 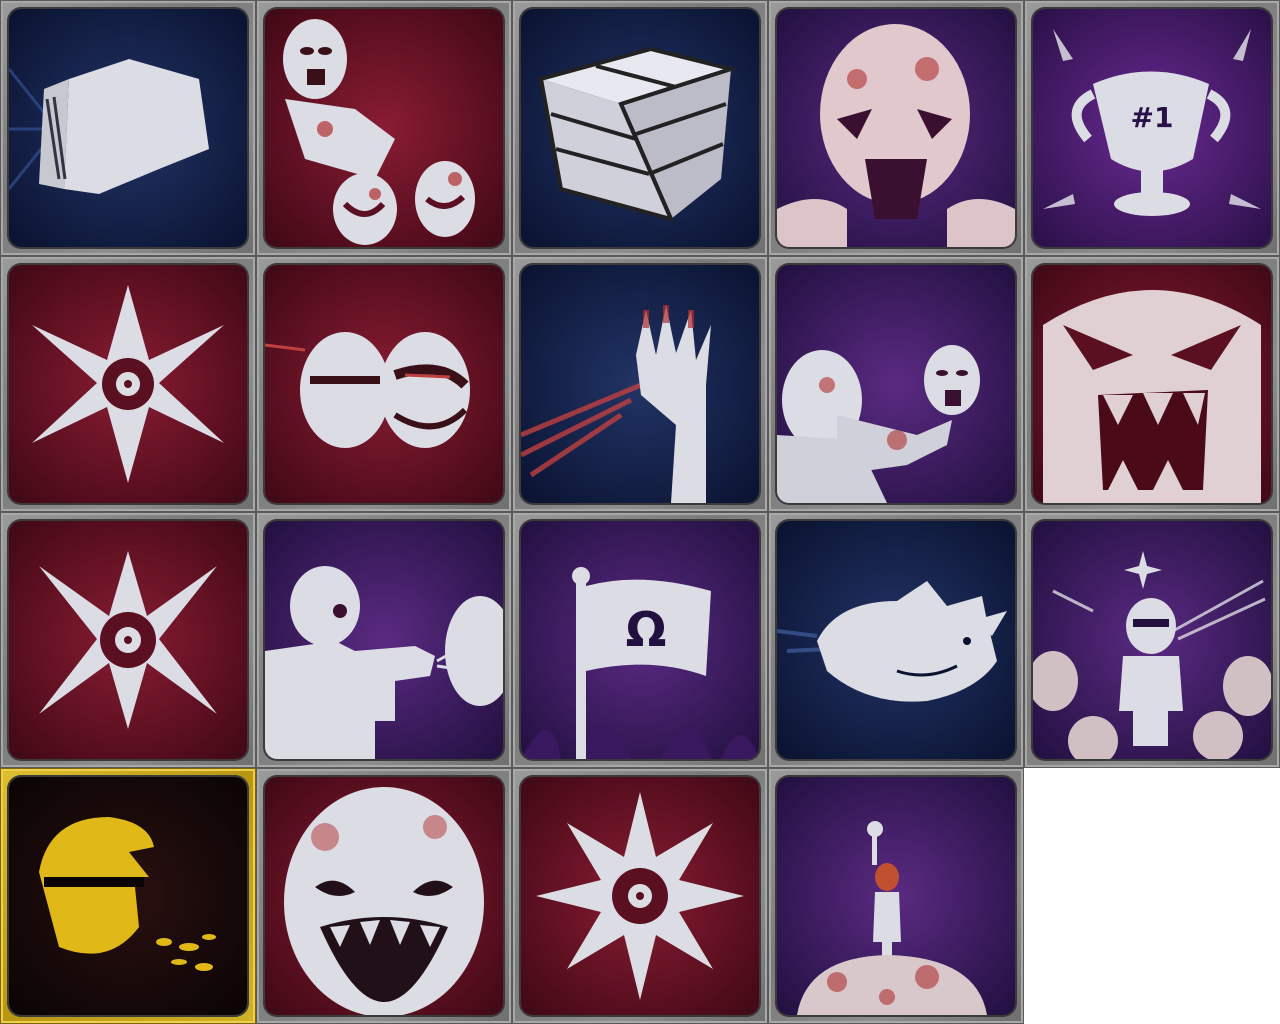 I want to click on tile-angry-demon, so click(x=1152, y=384).